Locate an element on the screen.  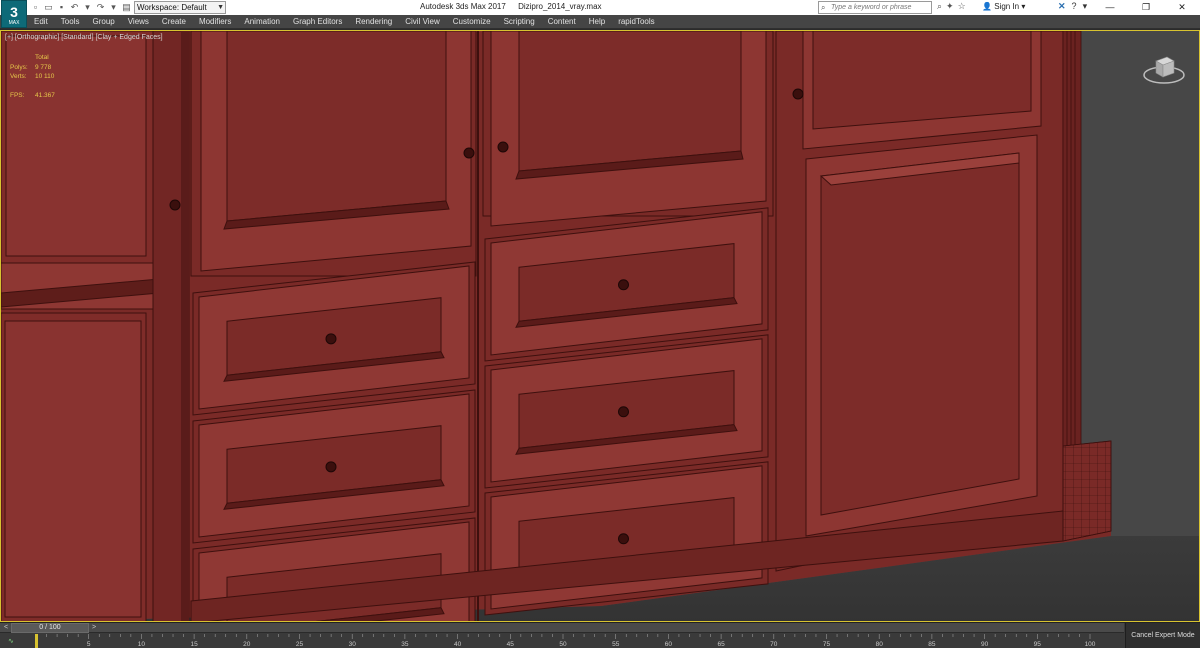
ruler-tick-label: 45 is located at coordinates (511, 644).